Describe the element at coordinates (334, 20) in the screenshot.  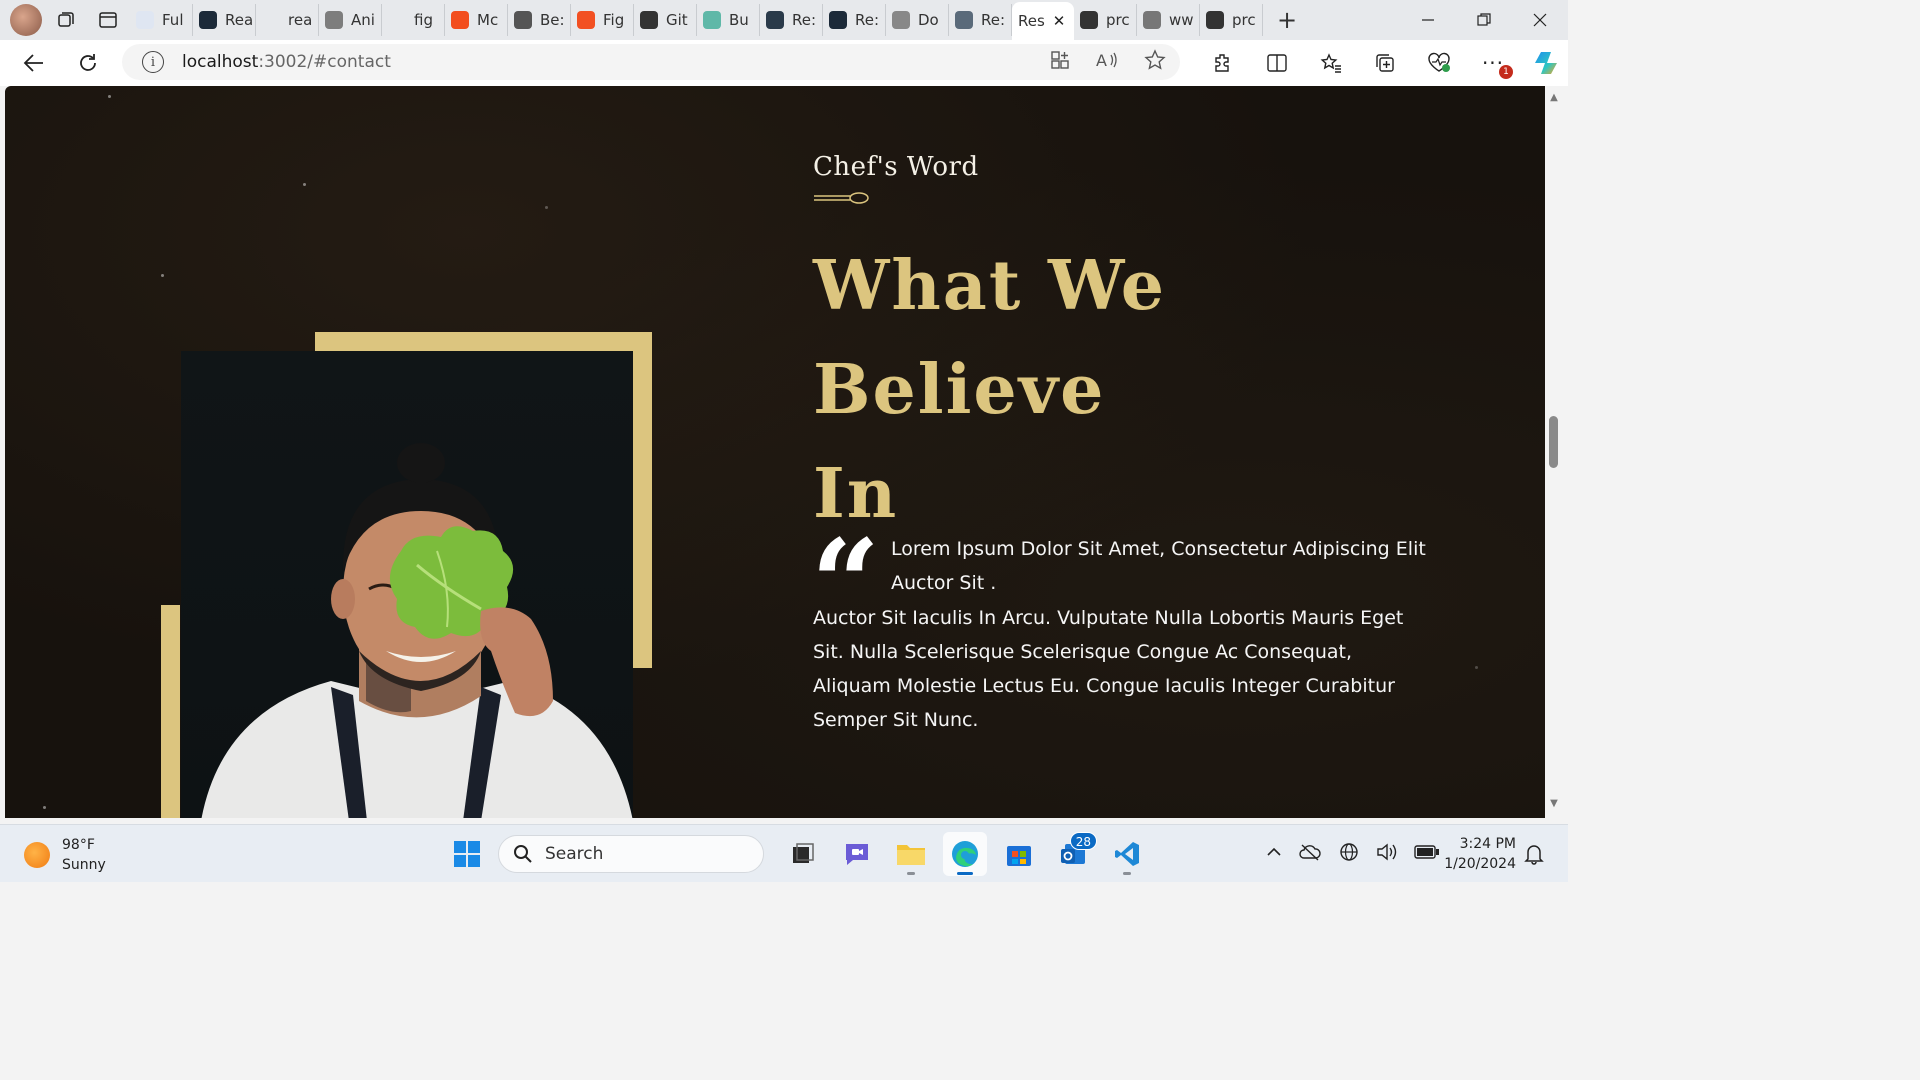
I see `a-icon` at that location.